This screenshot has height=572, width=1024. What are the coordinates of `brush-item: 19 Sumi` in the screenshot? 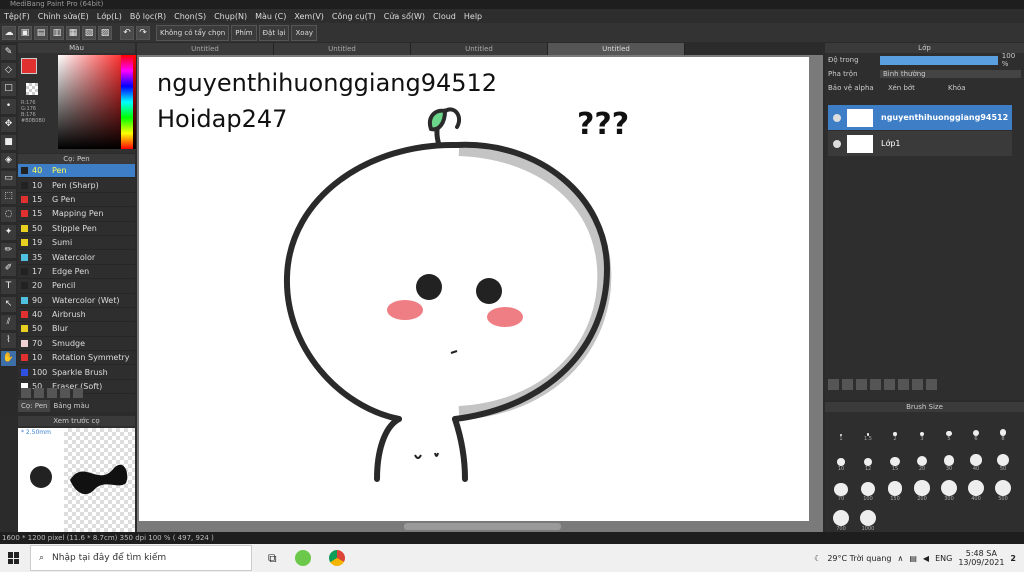 It's located at (76, 243).